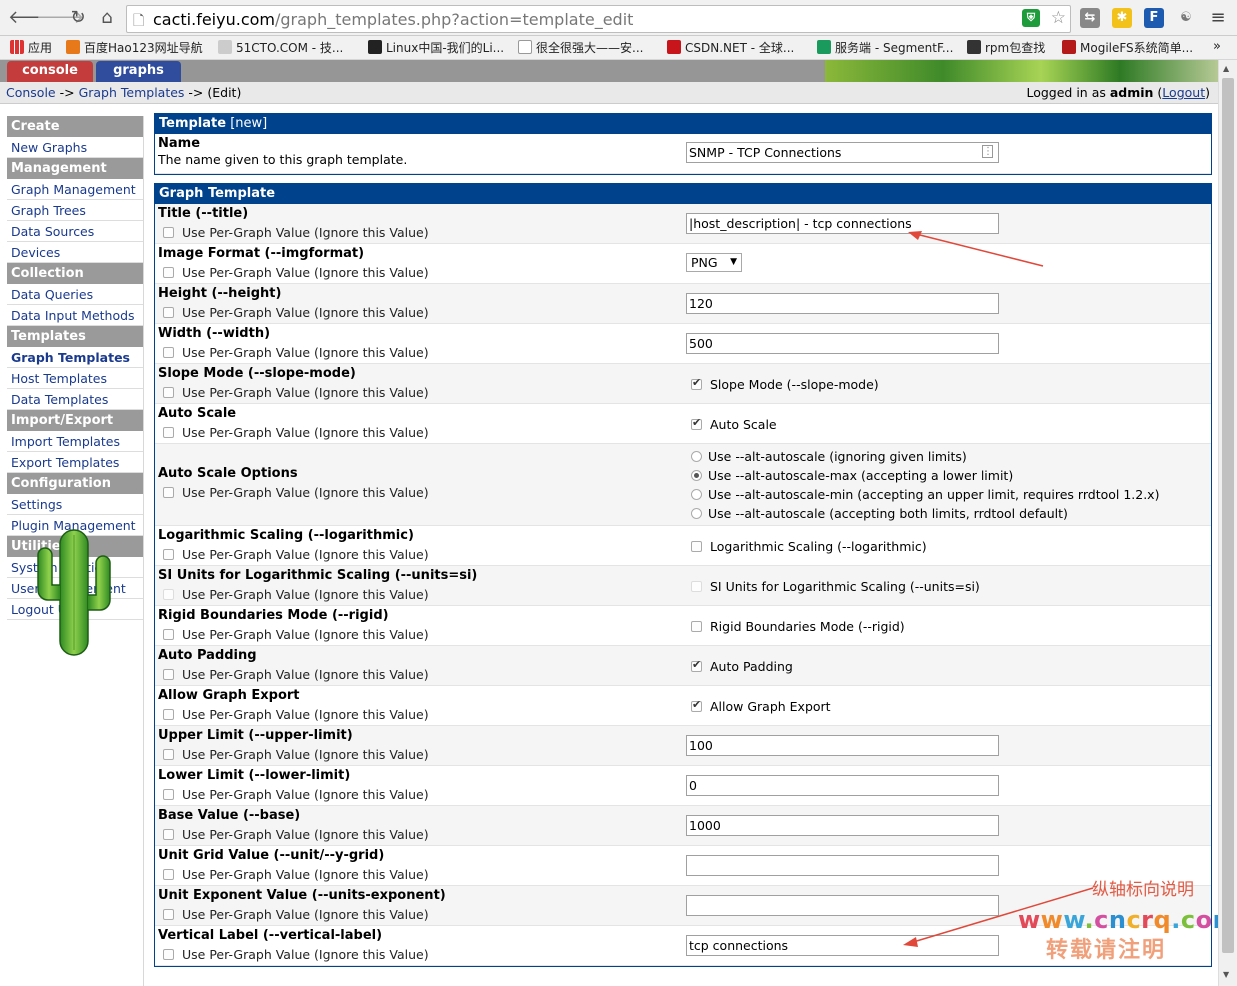 The width and height of the screenshot is (1237, 986). What do you see at coordinates (1228, 515) in the screenshot?
I see `scroll-thumb` at bounding box center [1228, 515].